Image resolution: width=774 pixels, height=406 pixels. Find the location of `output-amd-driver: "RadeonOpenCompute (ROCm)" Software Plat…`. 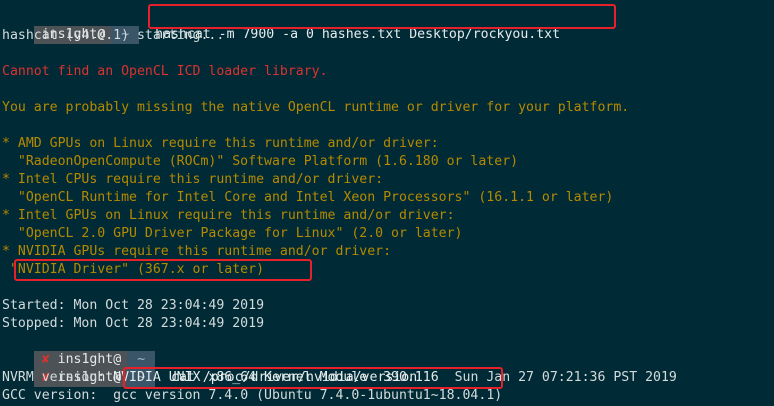

output-amd-driver: "RadeonOpenCompute (ROCm)" Software Plat… is located at coordinates (260, 161).